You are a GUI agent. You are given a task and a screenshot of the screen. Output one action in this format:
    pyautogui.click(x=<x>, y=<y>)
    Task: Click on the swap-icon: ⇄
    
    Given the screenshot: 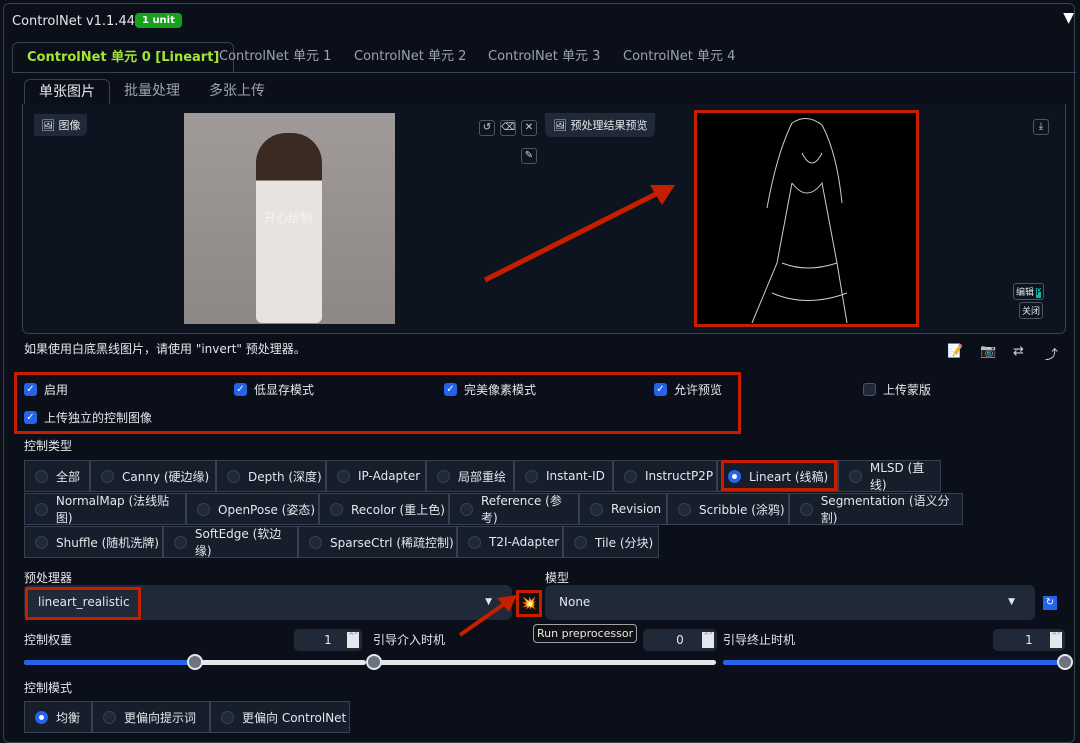 What is the action you would take?
    pyautogui.click(x=1018, y=351)
    